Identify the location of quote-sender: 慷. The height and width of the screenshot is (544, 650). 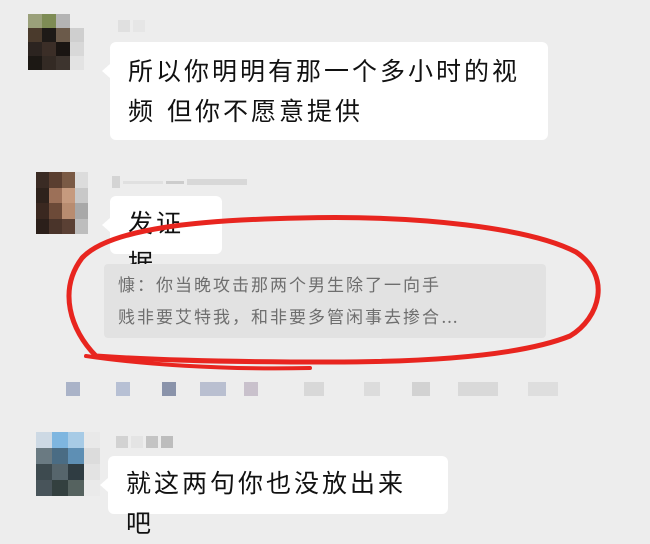
(127, 286).